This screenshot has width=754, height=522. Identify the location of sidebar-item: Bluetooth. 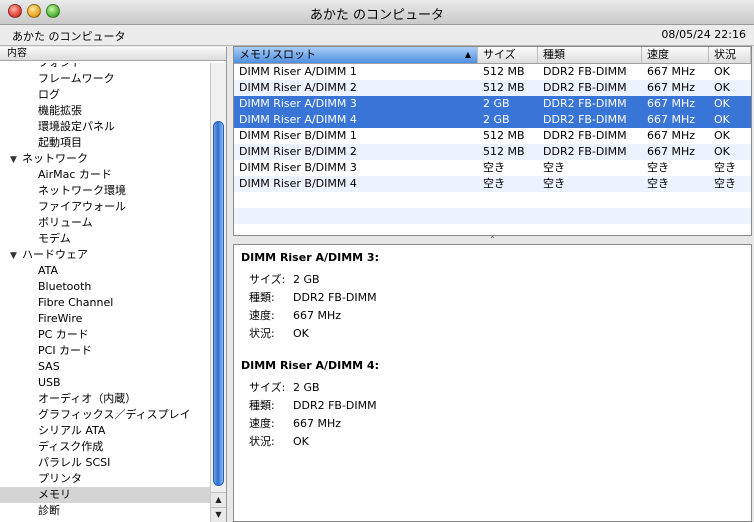
(105, 287).